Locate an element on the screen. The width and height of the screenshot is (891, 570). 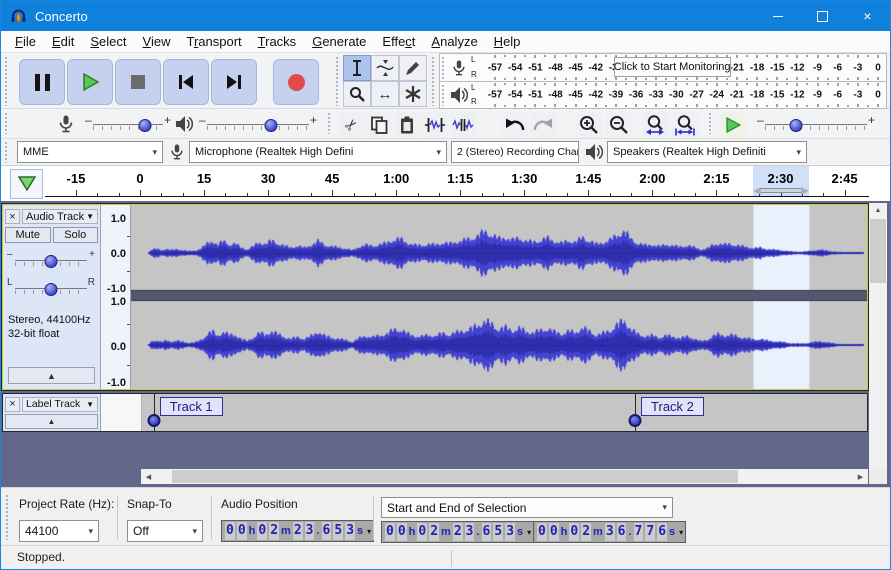
pinned-play-head-button is located at coordinates (26, 184).